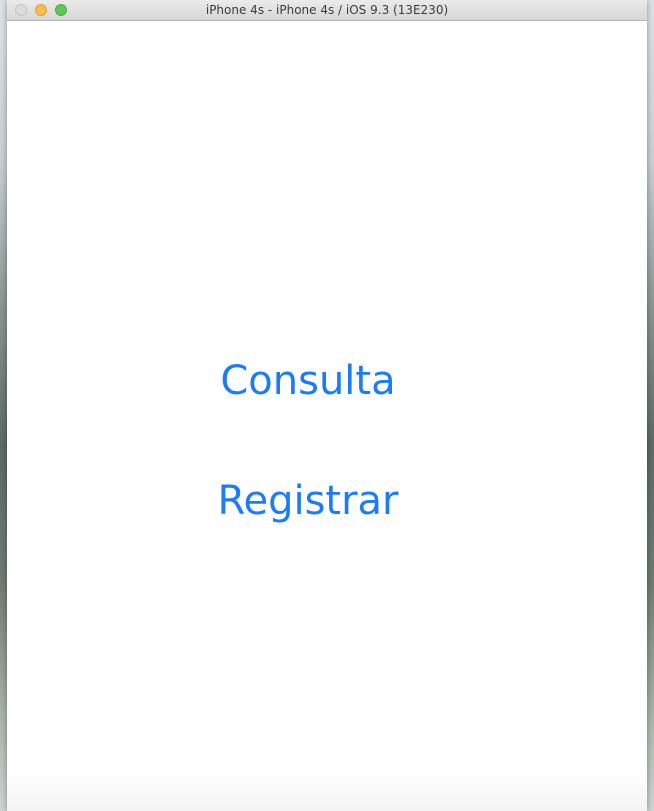 The image size is (654, 811). What do you see at coordinates (327, 791) in the screenshot?
I see `screen-bottom-shade` at bounding box center [327, 791].